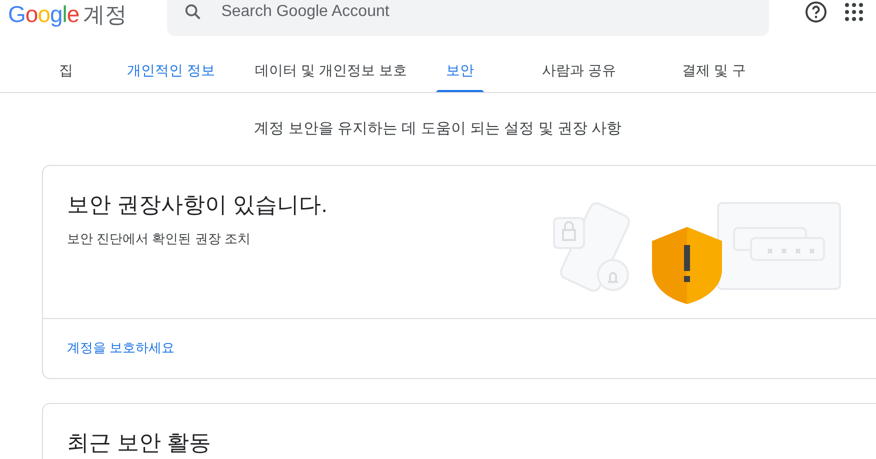 The height and width of the screenshot is (459, 876). What do you see at coordinates (197, 204) in the screenshot?
I see `card-title: 보안 권장사항이 있습니다.` at bounding box center [197, 204].